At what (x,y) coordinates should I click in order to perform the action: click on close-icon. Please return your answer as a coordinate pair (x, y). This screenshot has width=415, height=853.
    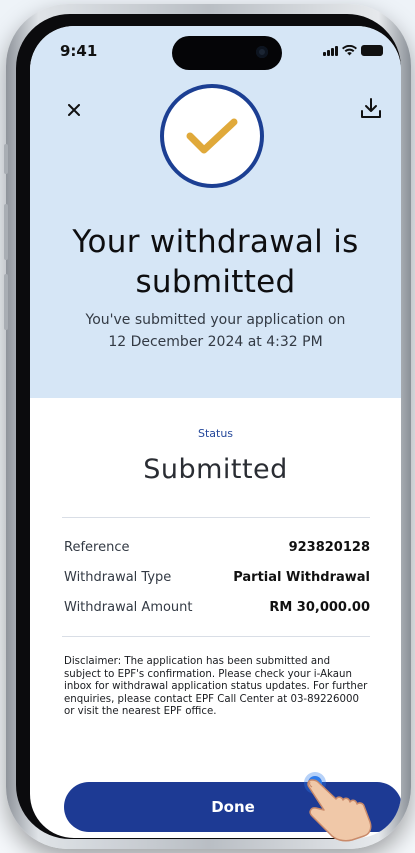
    Looking at the image, I should click on (74, 110).